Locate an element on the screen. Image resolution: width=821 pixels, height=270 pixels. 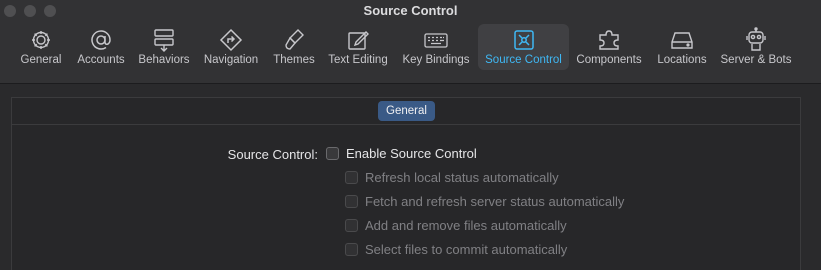
tab-label: Locations is located at coordinates (682, 60).